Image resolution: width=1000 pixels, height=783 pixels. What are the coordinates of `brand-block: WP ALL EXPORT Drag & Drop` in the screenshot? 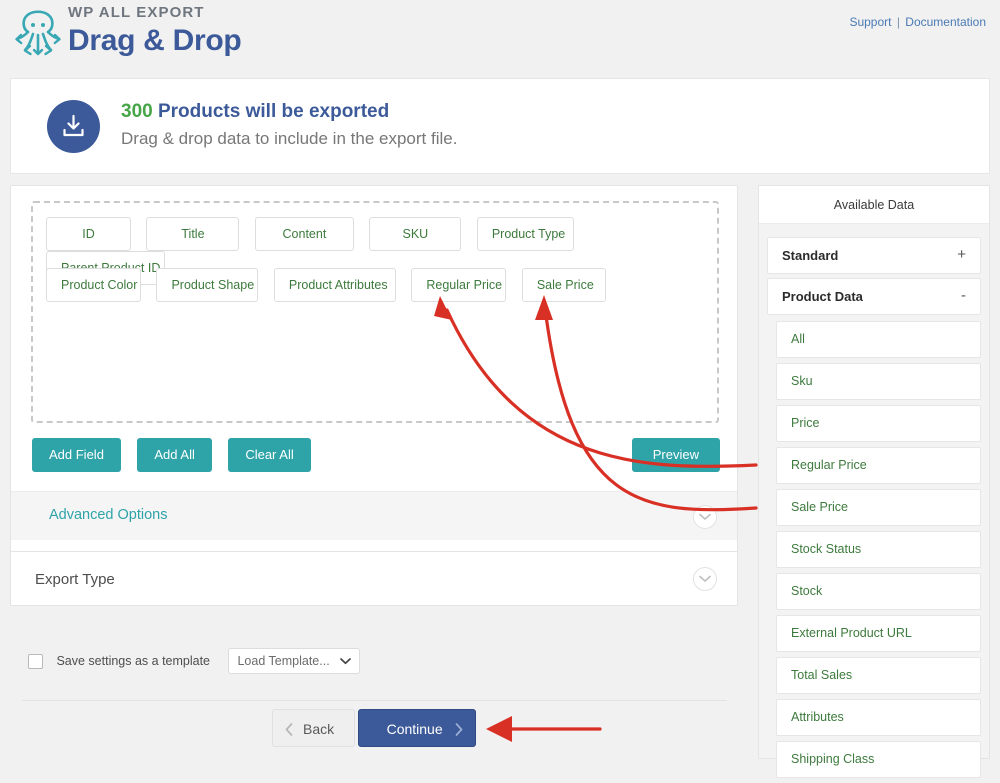 It's located at (155, 31).